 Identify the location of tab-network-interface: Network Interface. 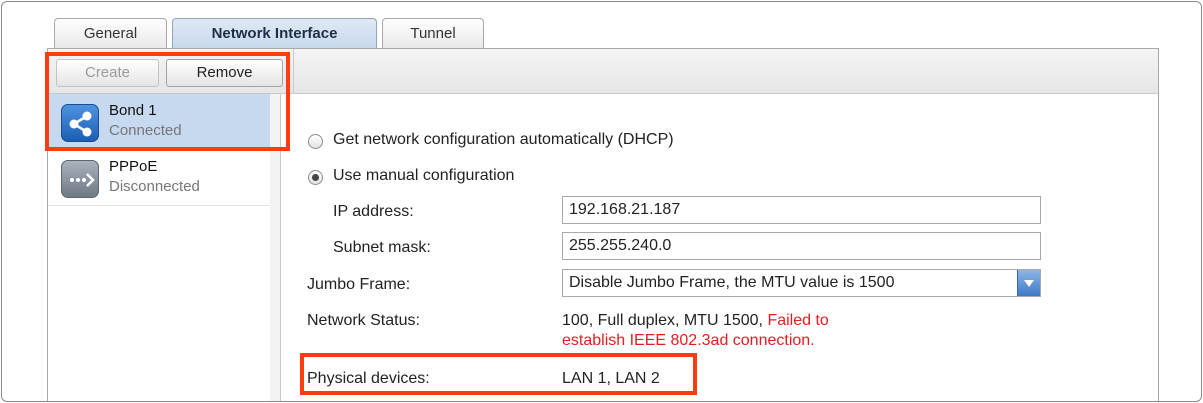
(274, 33).